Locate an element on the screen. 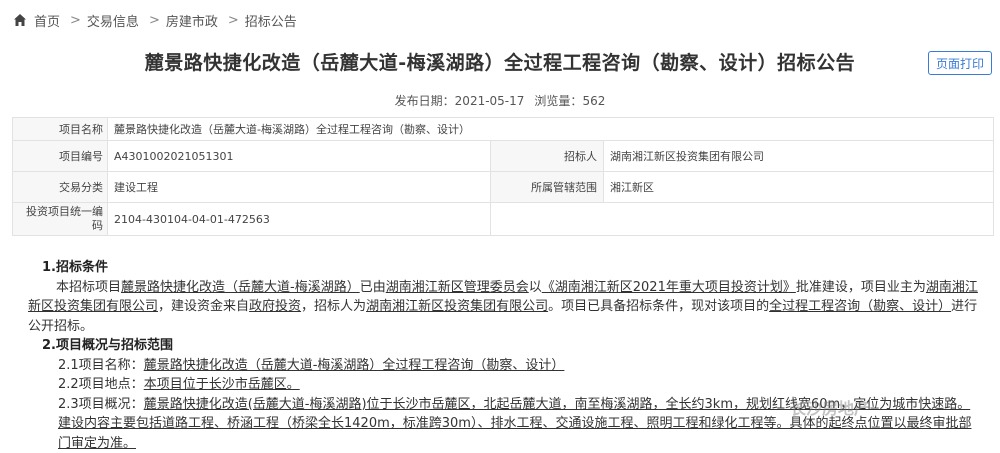  breadcrumb-item-tender-notice: 招标公告 is located at coordinates (271, 20).